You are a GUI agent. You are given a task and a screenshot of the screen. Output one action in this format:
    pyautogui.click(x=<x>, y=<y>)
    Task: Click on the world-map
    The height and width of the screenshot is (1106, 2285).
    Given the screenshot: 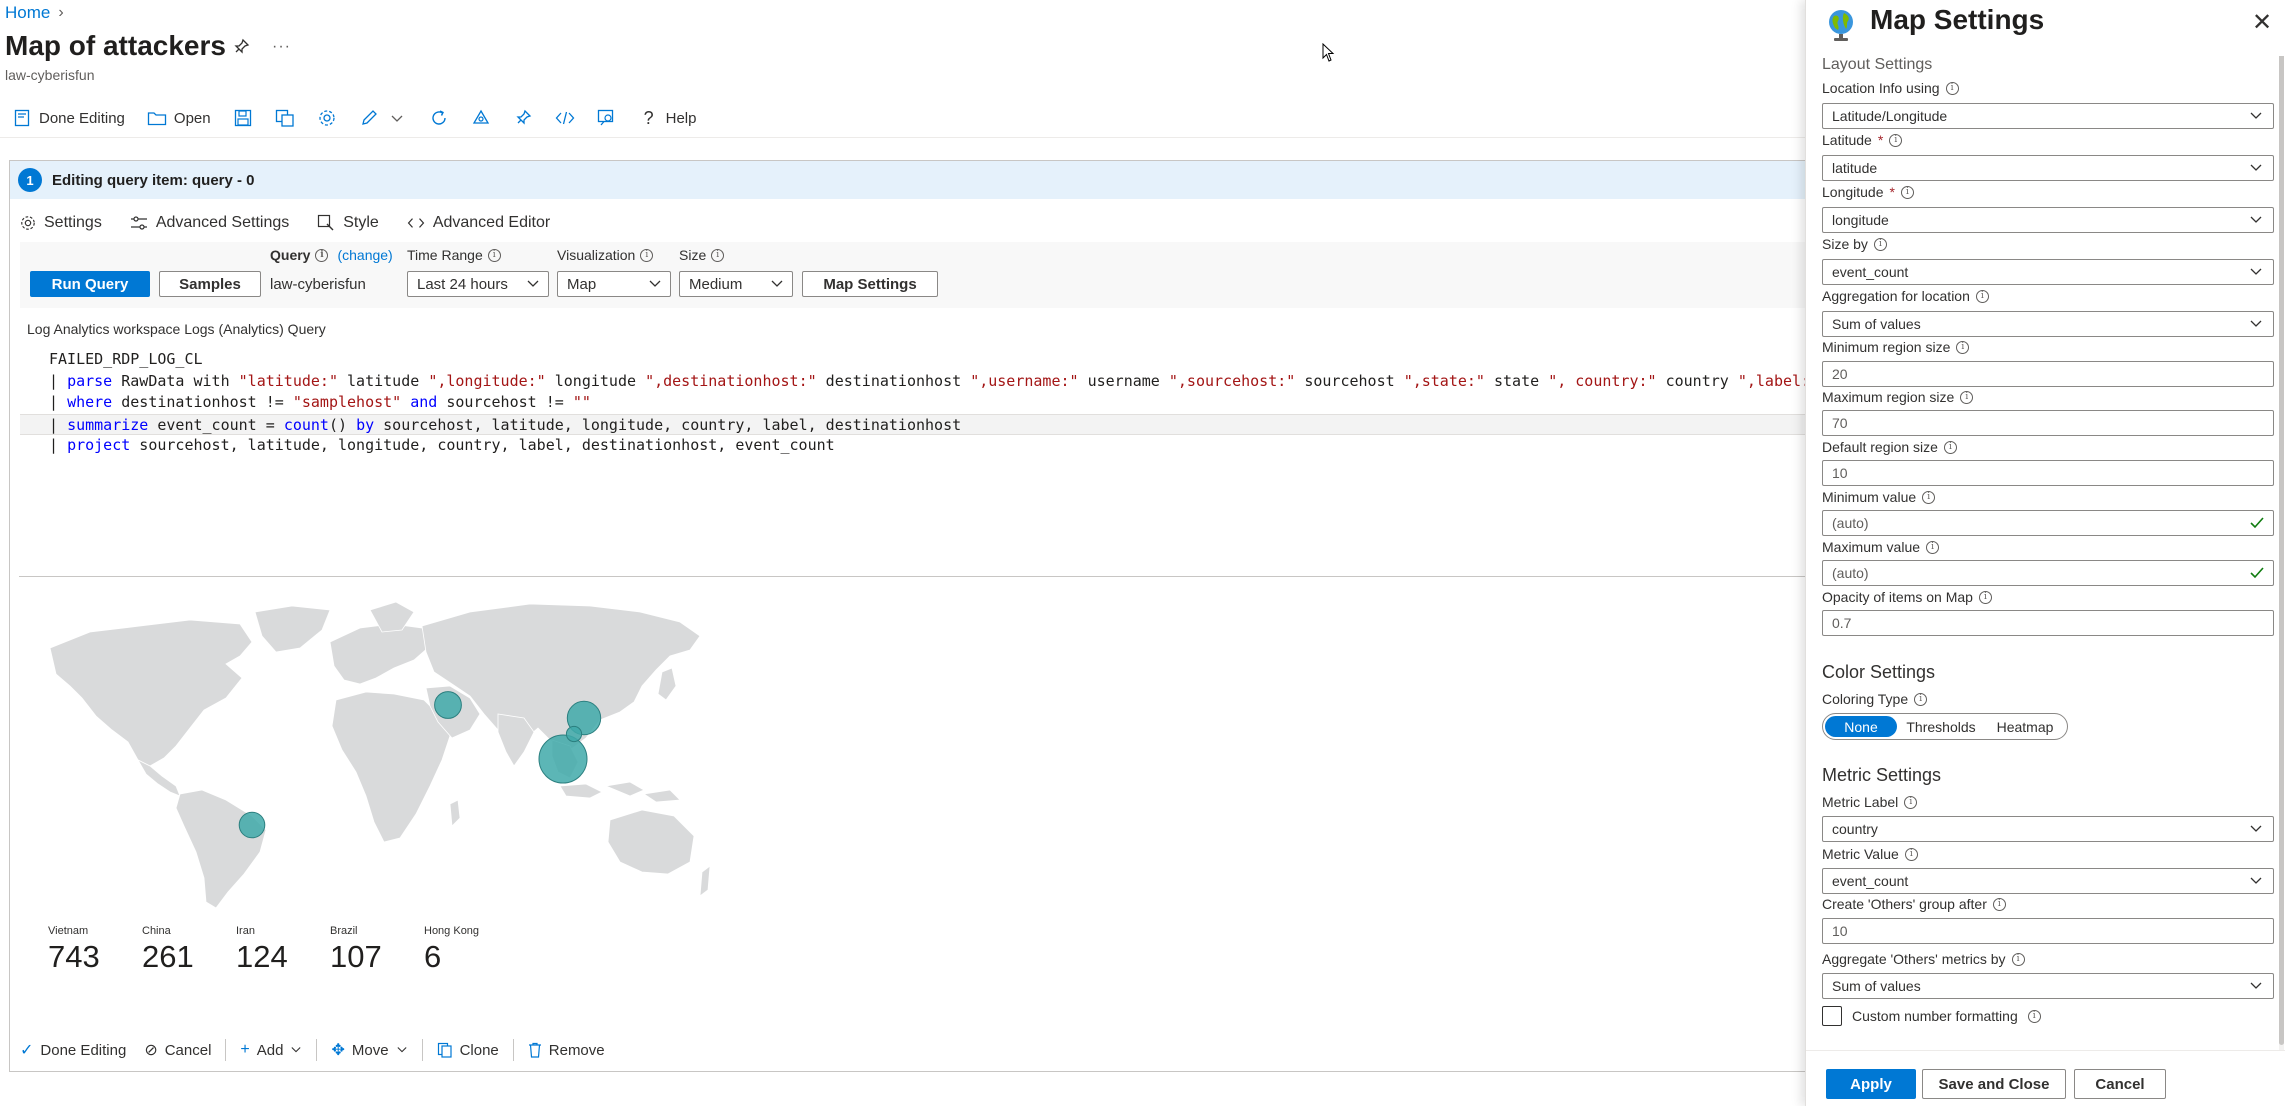 What is the action you would take?
    pyautogui.click(x=370, y=750)
    